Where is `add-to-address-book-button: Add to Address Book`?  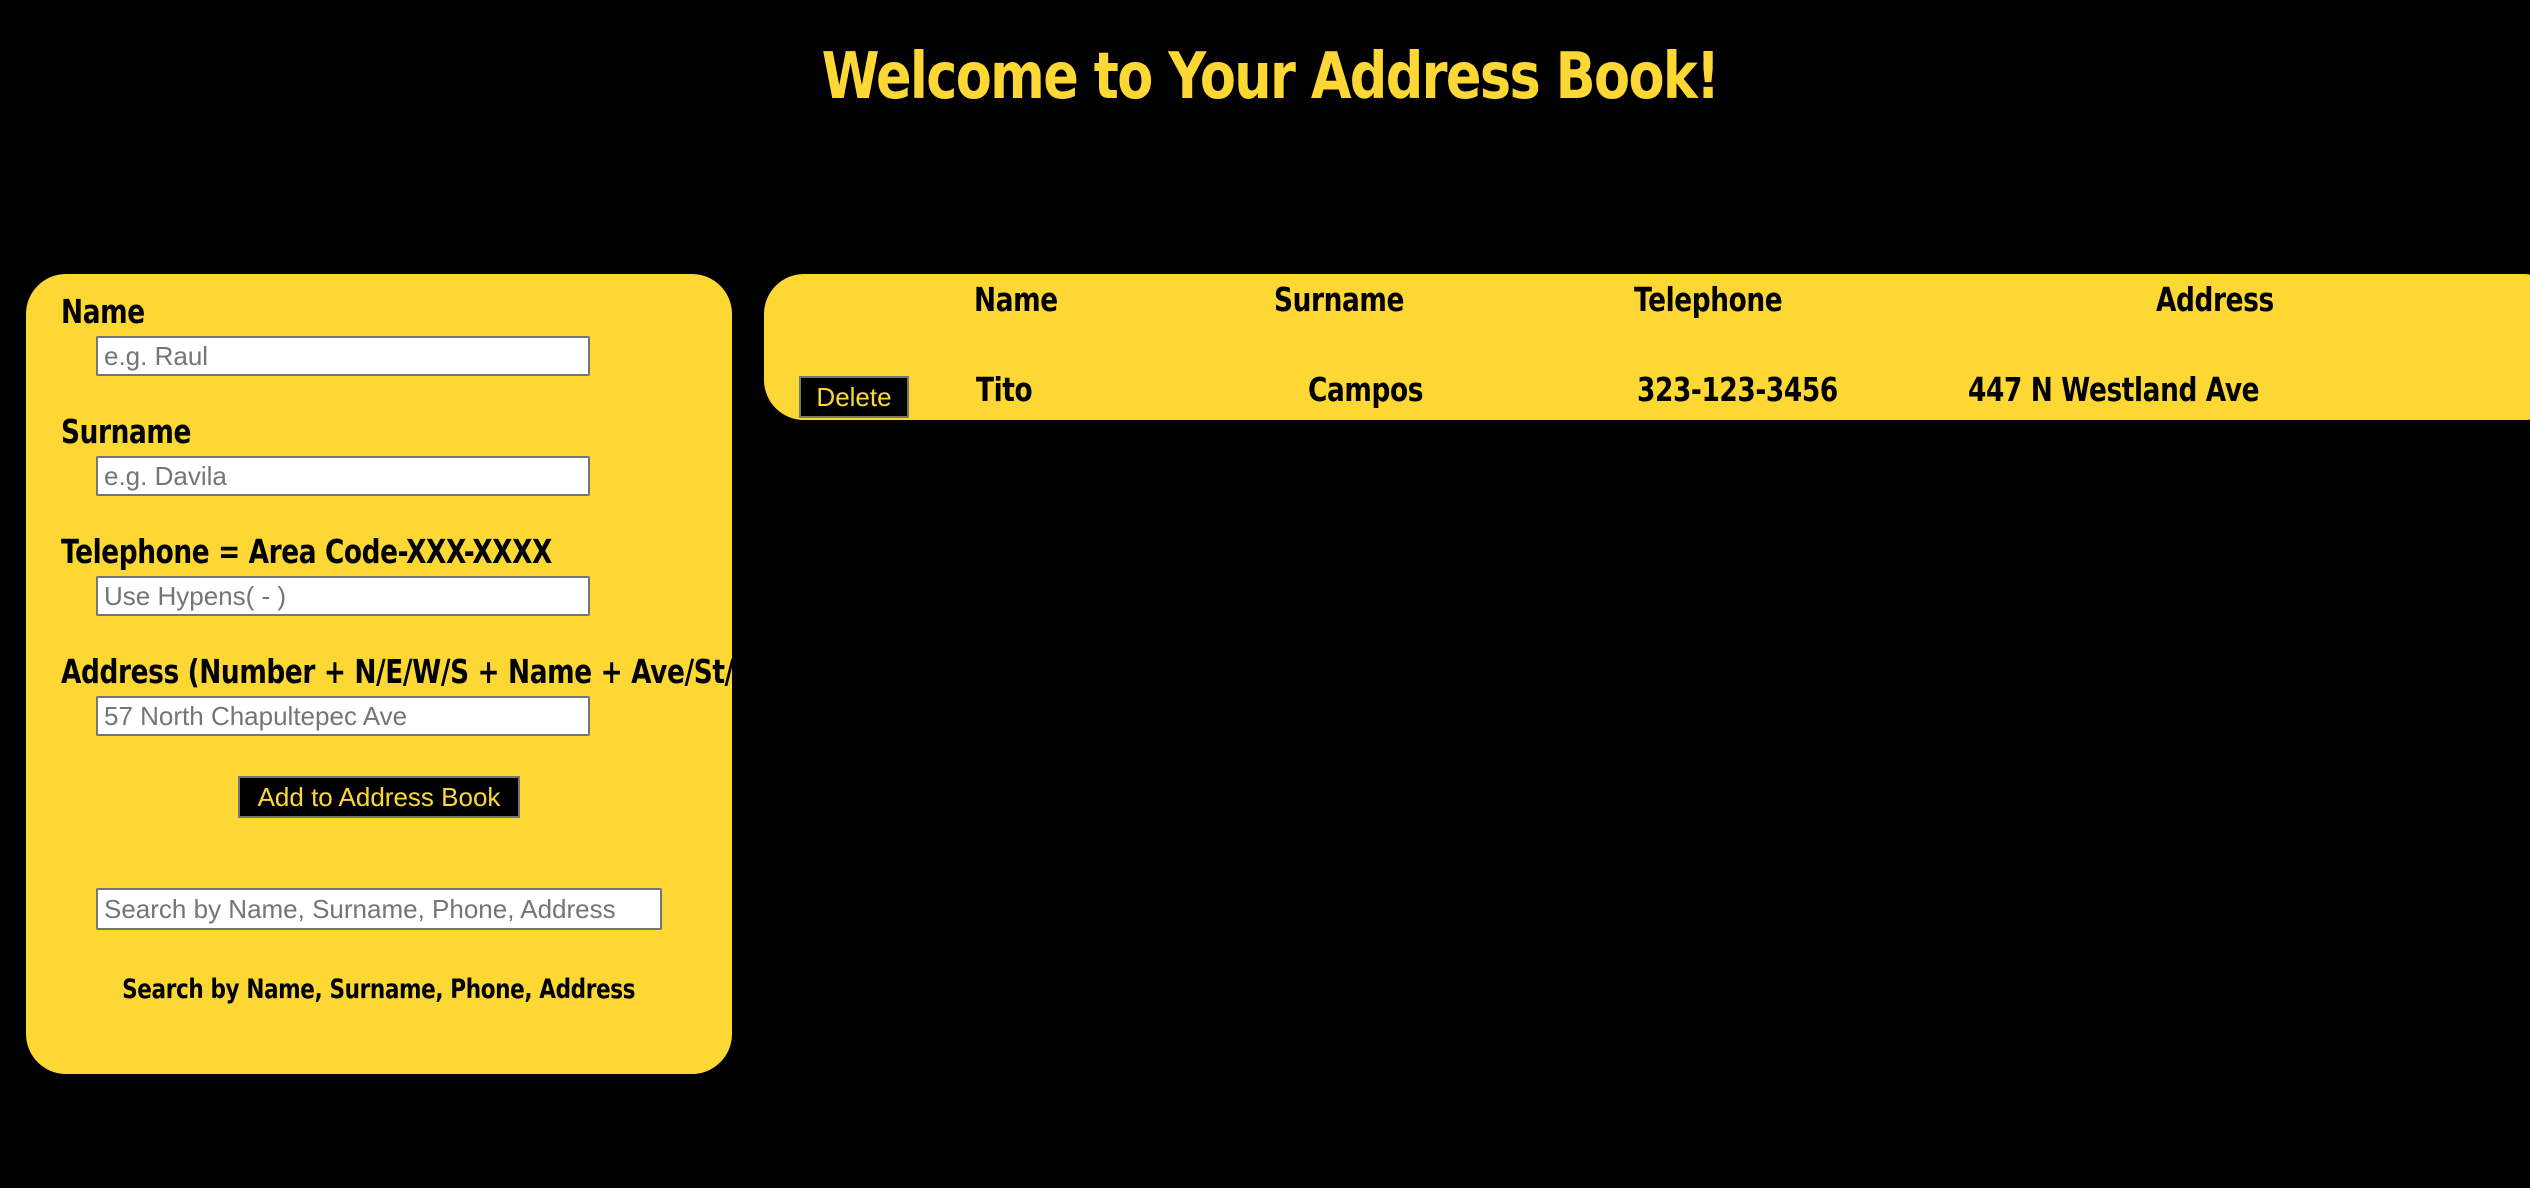 add-to-address-book-button: Add to Address Book is located at coordinates (379, 797).